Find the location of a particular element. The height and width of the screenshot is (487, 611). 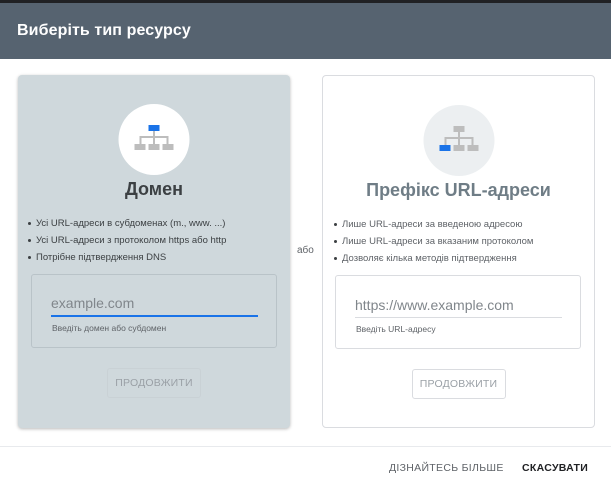

domain-bullet: Потрібне підтвердження DNS is located at coordinates (127, 257).